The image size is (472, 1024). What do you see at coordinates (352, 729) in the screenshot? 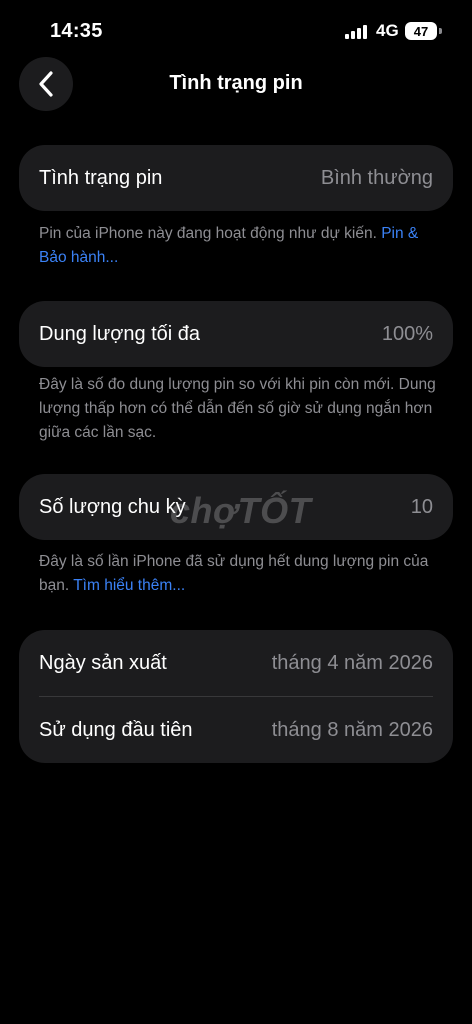
I see `first-use-value: tháng 8 năm 2026` at bounding box center [352, 729].